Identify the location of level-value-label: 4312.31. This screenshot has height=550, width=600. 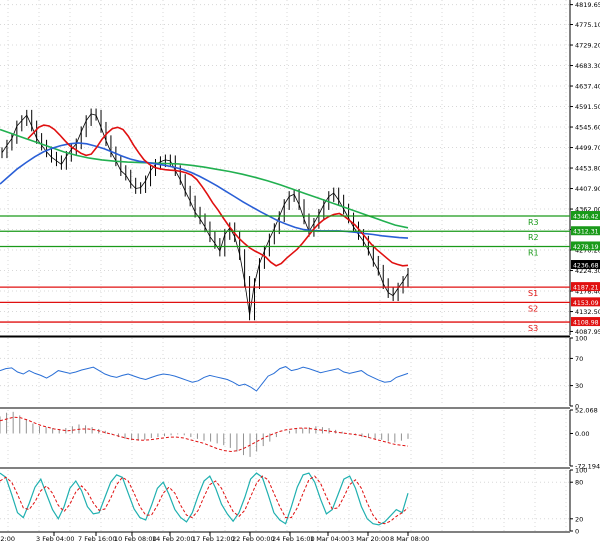
(586, 232).